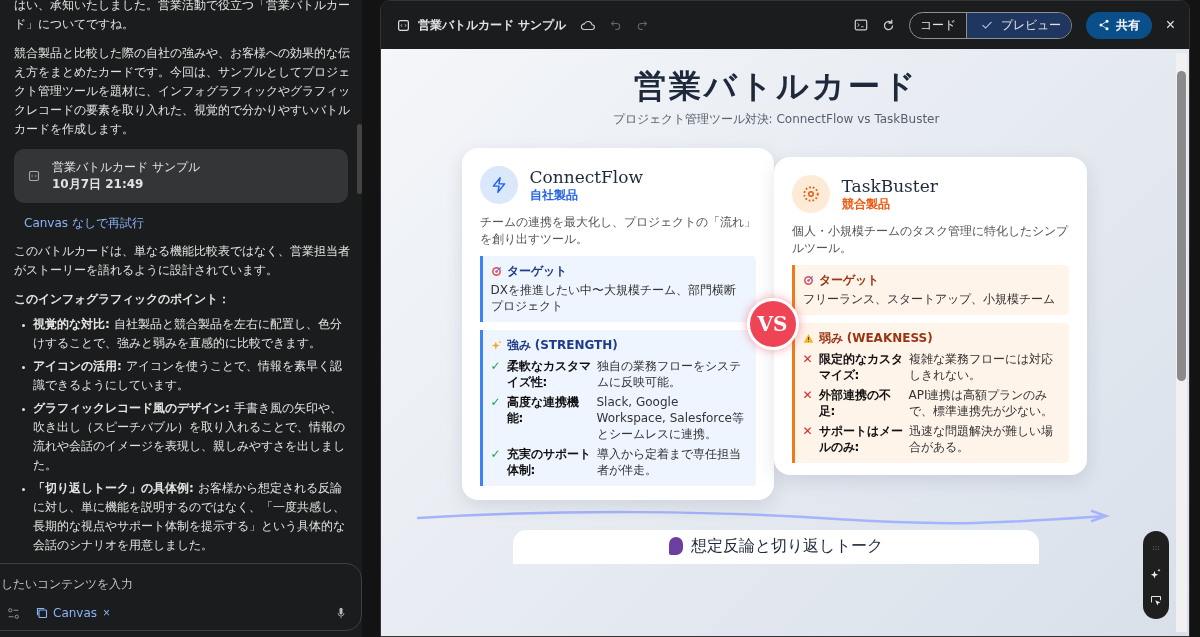  I want to click on undo-icon, so click(616, 25).